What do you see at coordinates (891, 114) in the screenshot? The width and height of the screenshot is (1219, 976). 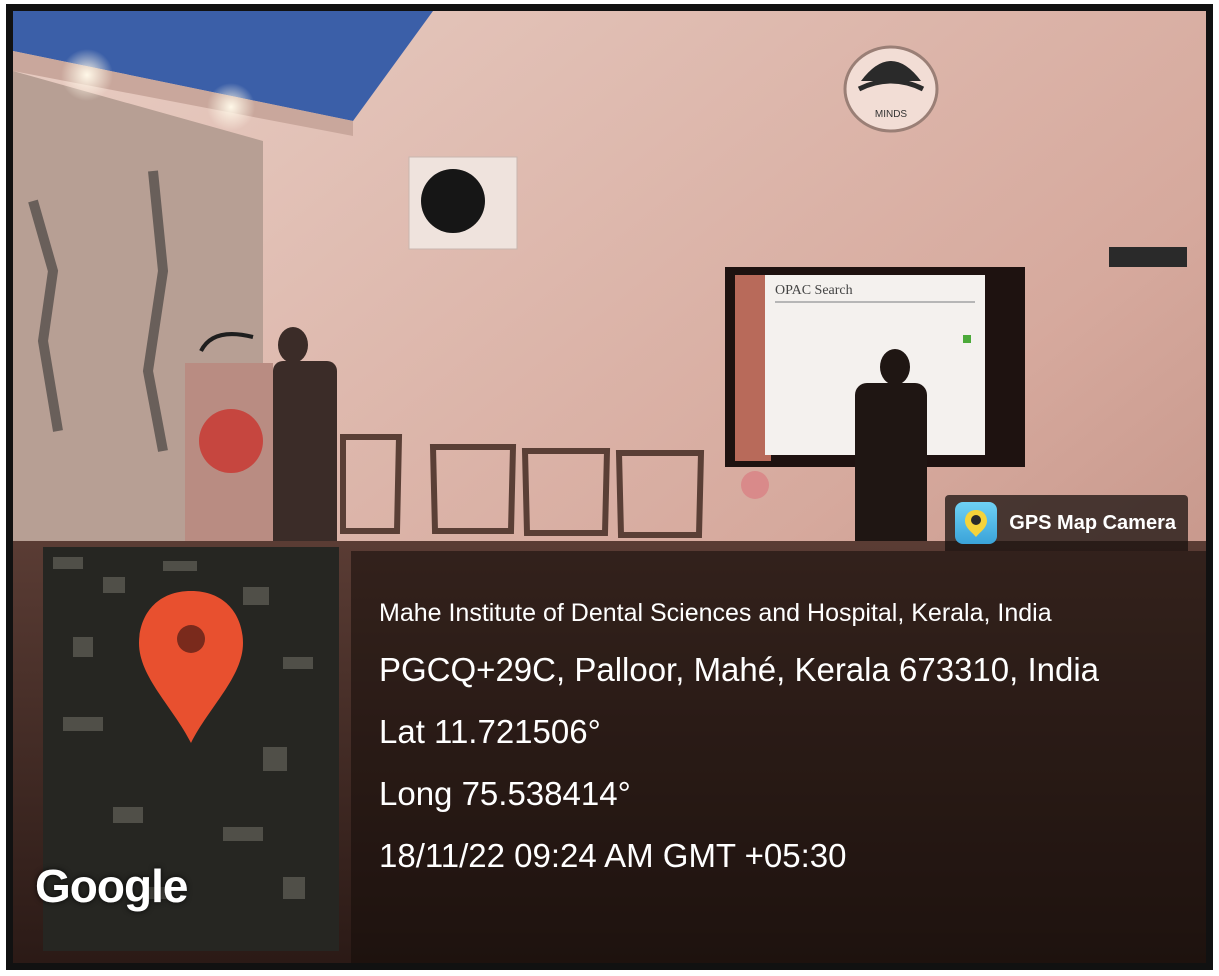 I see `logo-text: MINDS` at bounding box center [891, 114].